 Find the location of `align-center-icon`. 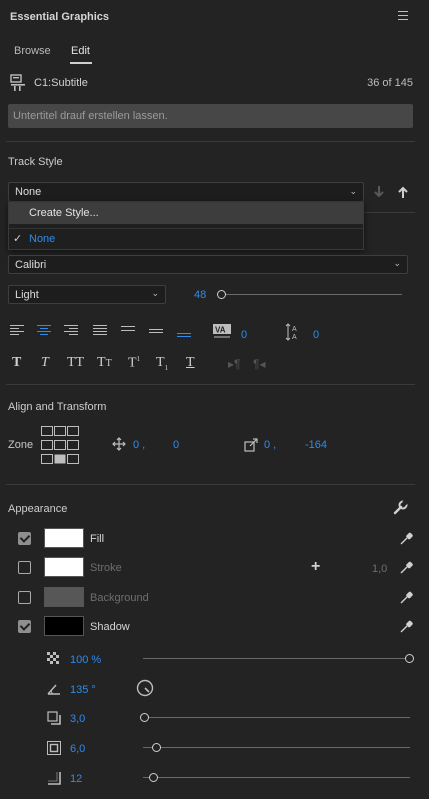

align-center-icon is located at coordinates (44, 331).